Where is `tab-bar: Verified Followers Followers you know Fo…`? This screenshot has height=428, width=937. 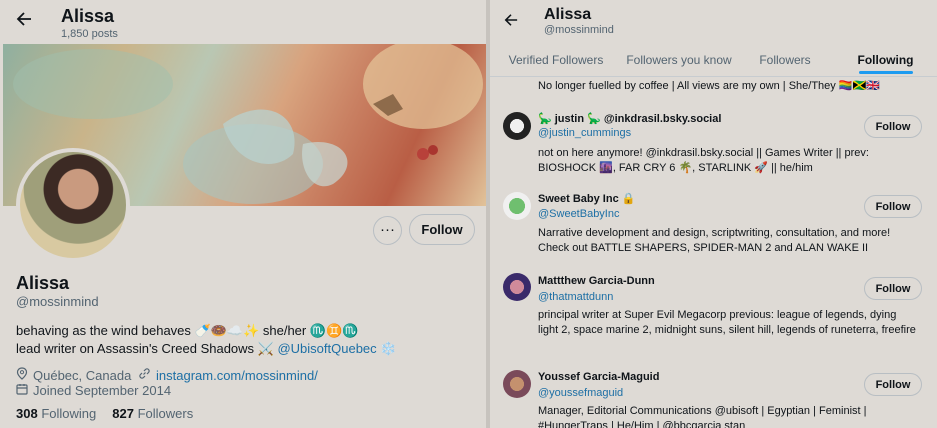
tab-bar: Verified Followers Followers you know Fo… is located at coordinates (713, 60).